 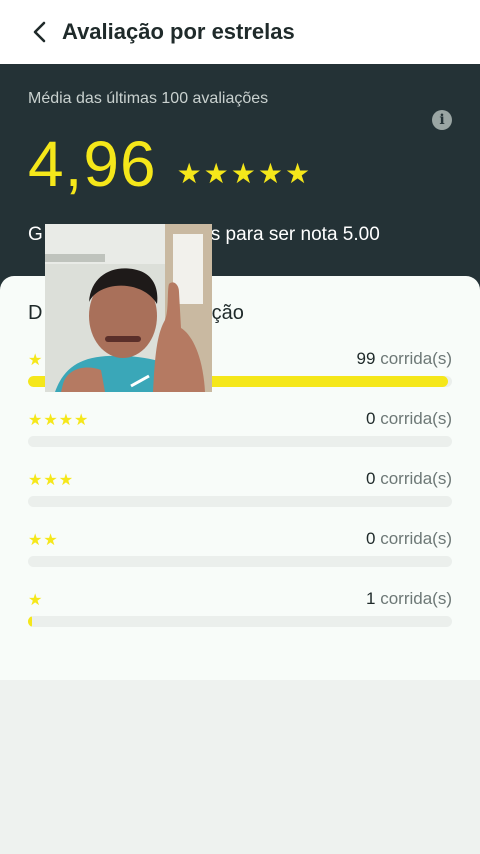 I want to click on progress-bar-fill, so click(x=30, y=621).